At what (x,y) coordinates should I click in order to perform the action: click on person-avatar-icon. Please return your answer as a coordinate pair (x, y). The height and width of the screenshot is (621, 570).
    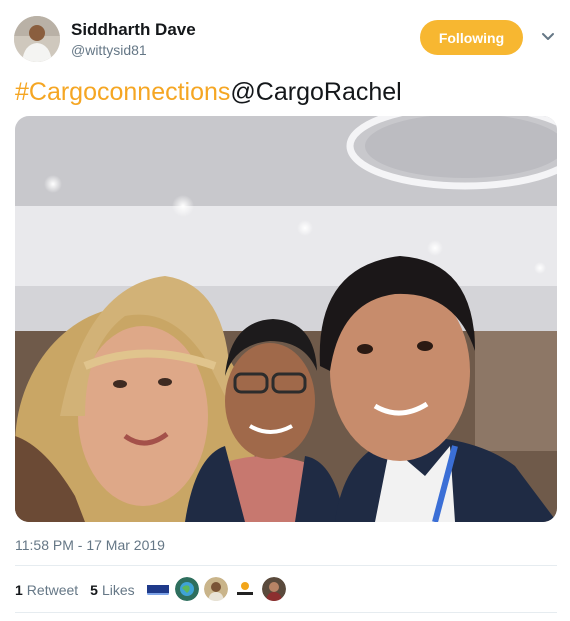
    Looking at the image, I should click on (216, 589).